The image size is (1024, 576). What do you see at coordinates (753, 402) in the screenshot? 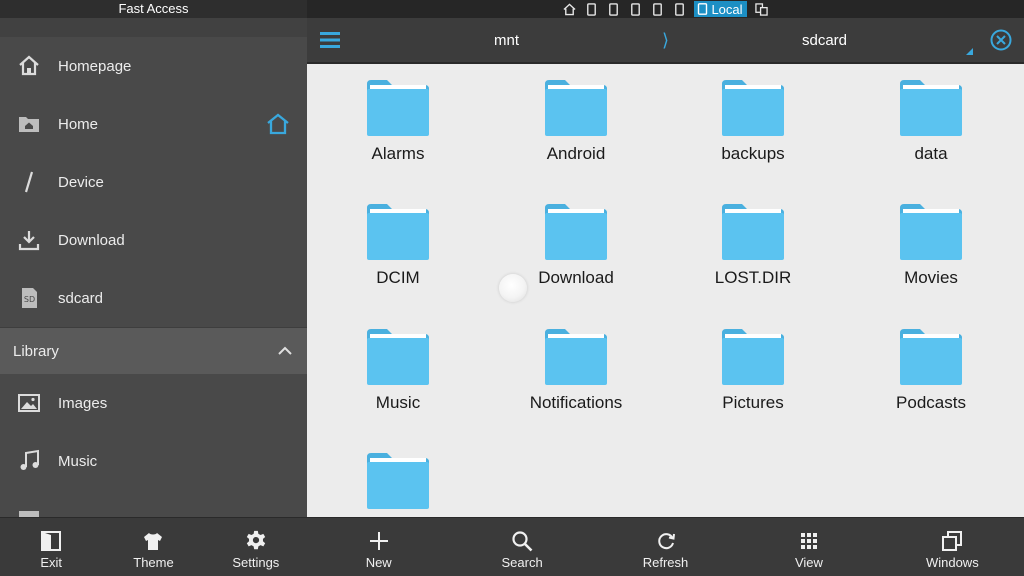
I see `folder-name: Pictures` at bounding box center [753, 402].